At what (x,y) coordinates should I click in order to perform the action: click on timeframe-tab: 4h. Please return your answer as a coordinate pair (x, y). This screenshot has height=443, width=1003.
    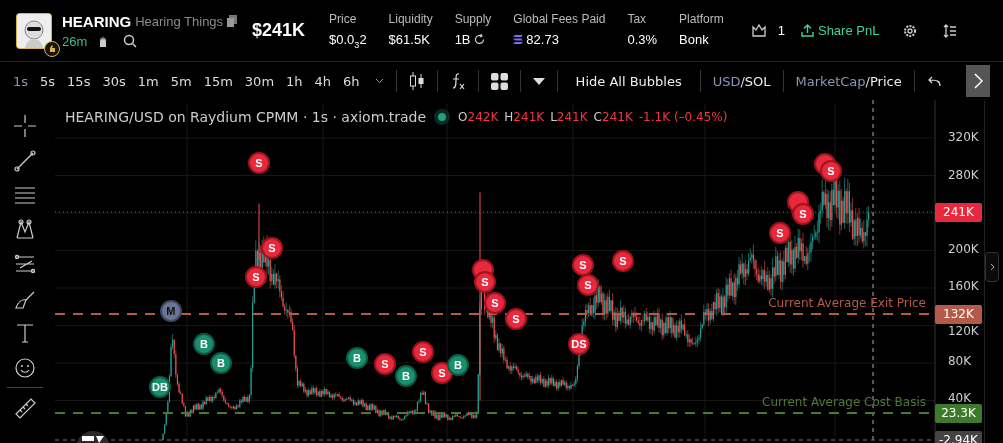
    Looking at the image, I should click on (323, 81).